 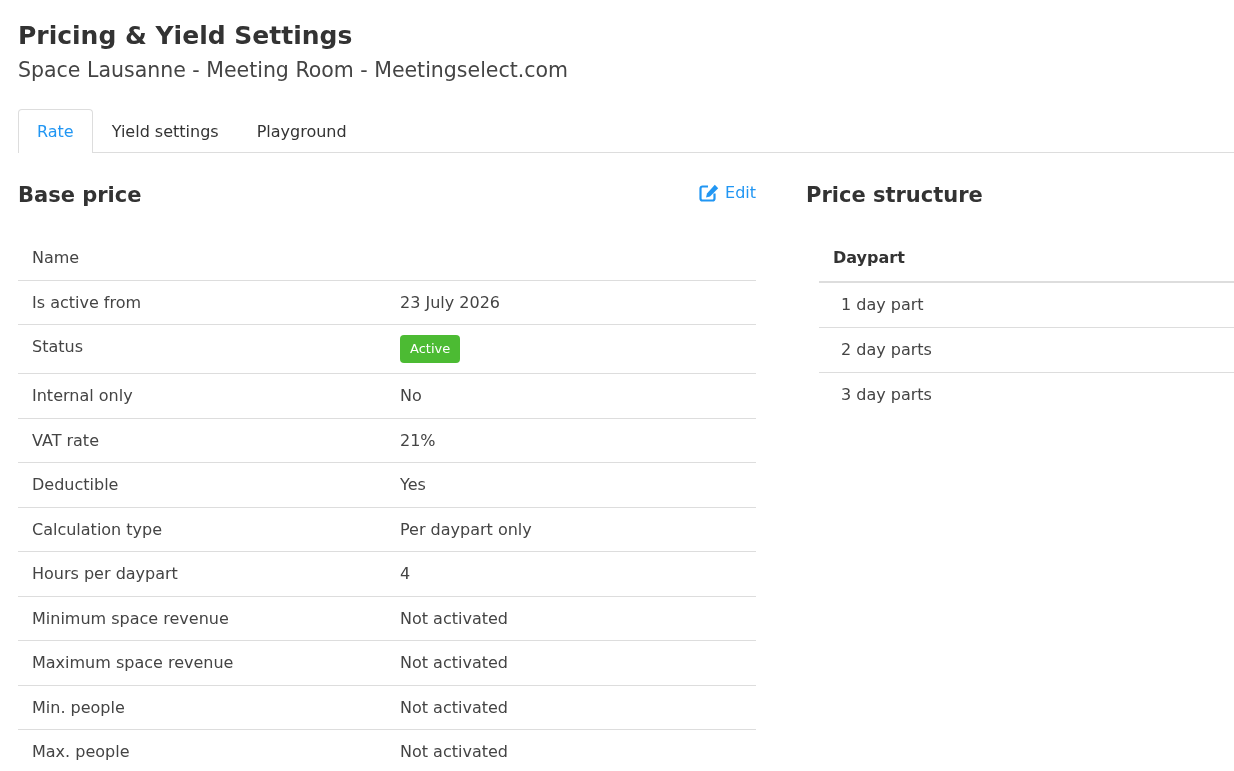 I want to click on edit-icon, so click(x=709, y=193).